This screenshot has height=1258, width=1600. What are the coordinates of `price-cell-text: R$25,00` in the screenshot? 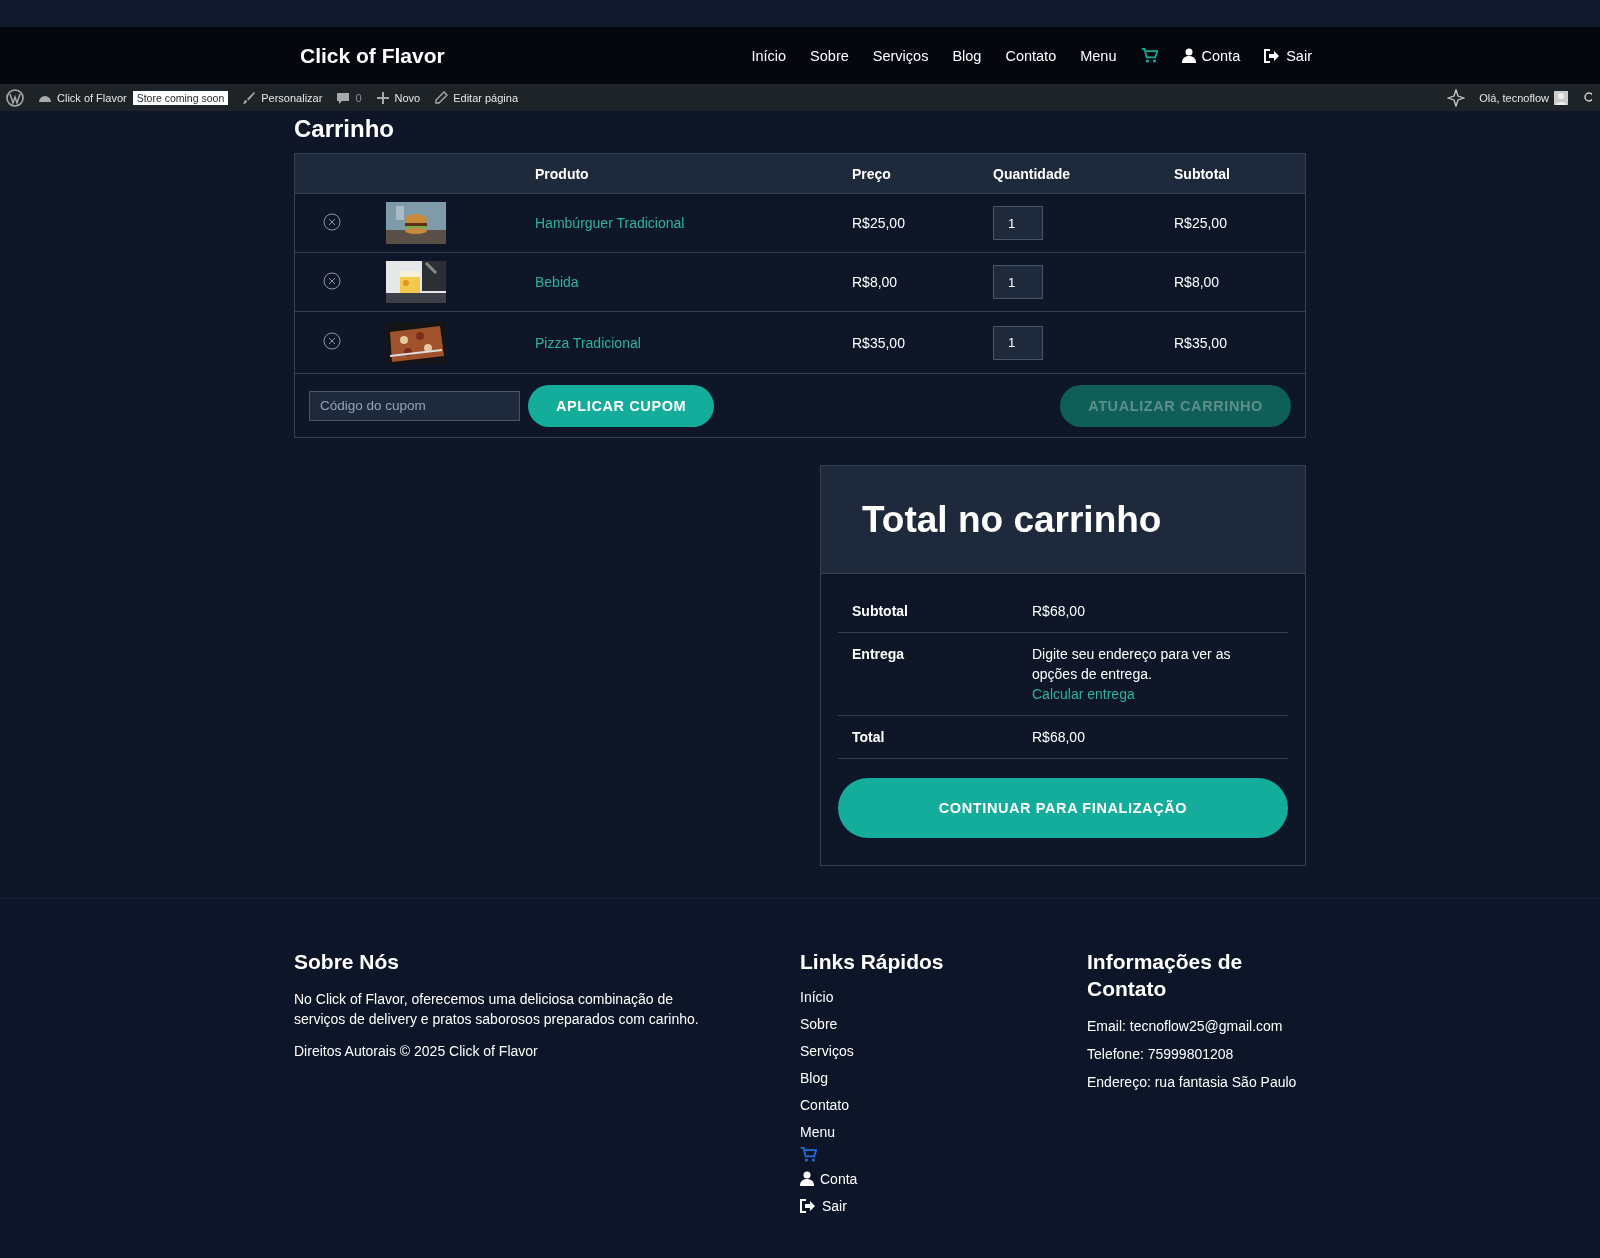 It's located at (879, 223).